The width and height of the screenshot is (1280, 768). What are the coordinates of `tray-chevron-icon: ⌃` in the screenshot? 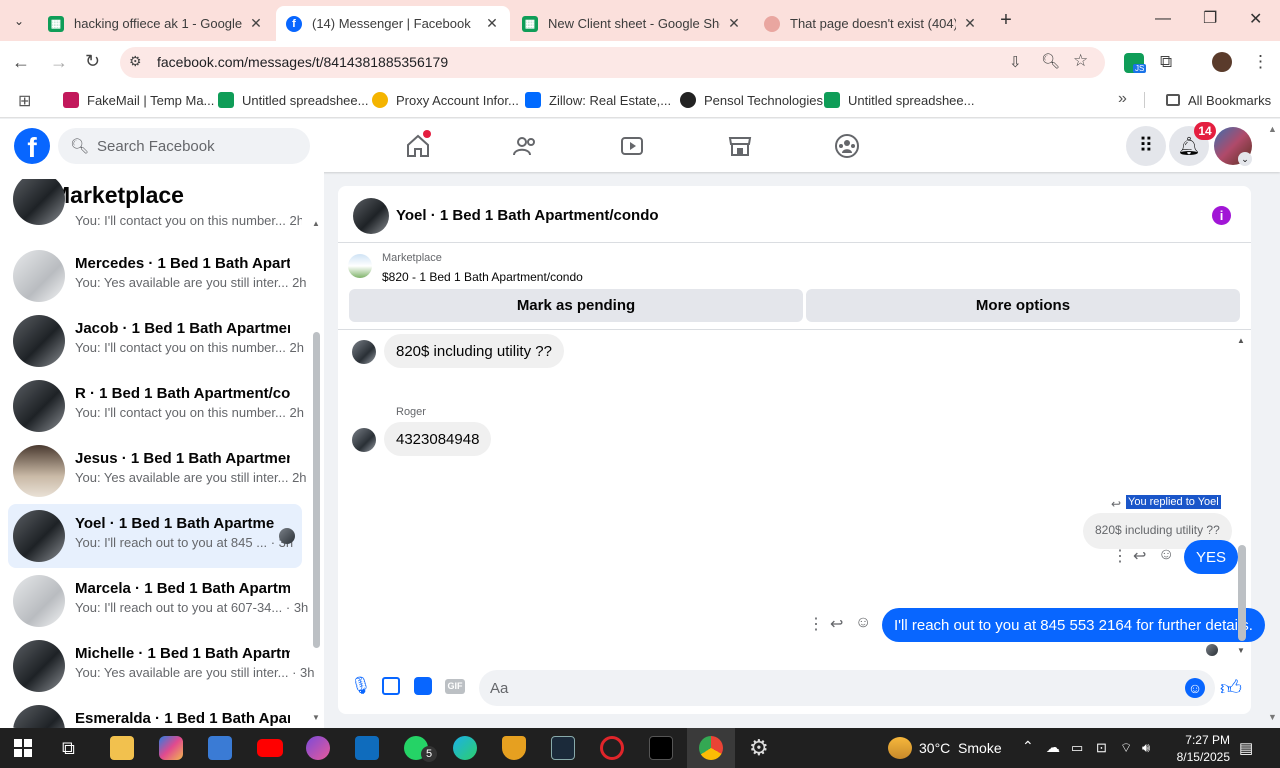 It's located at (1028, 746).